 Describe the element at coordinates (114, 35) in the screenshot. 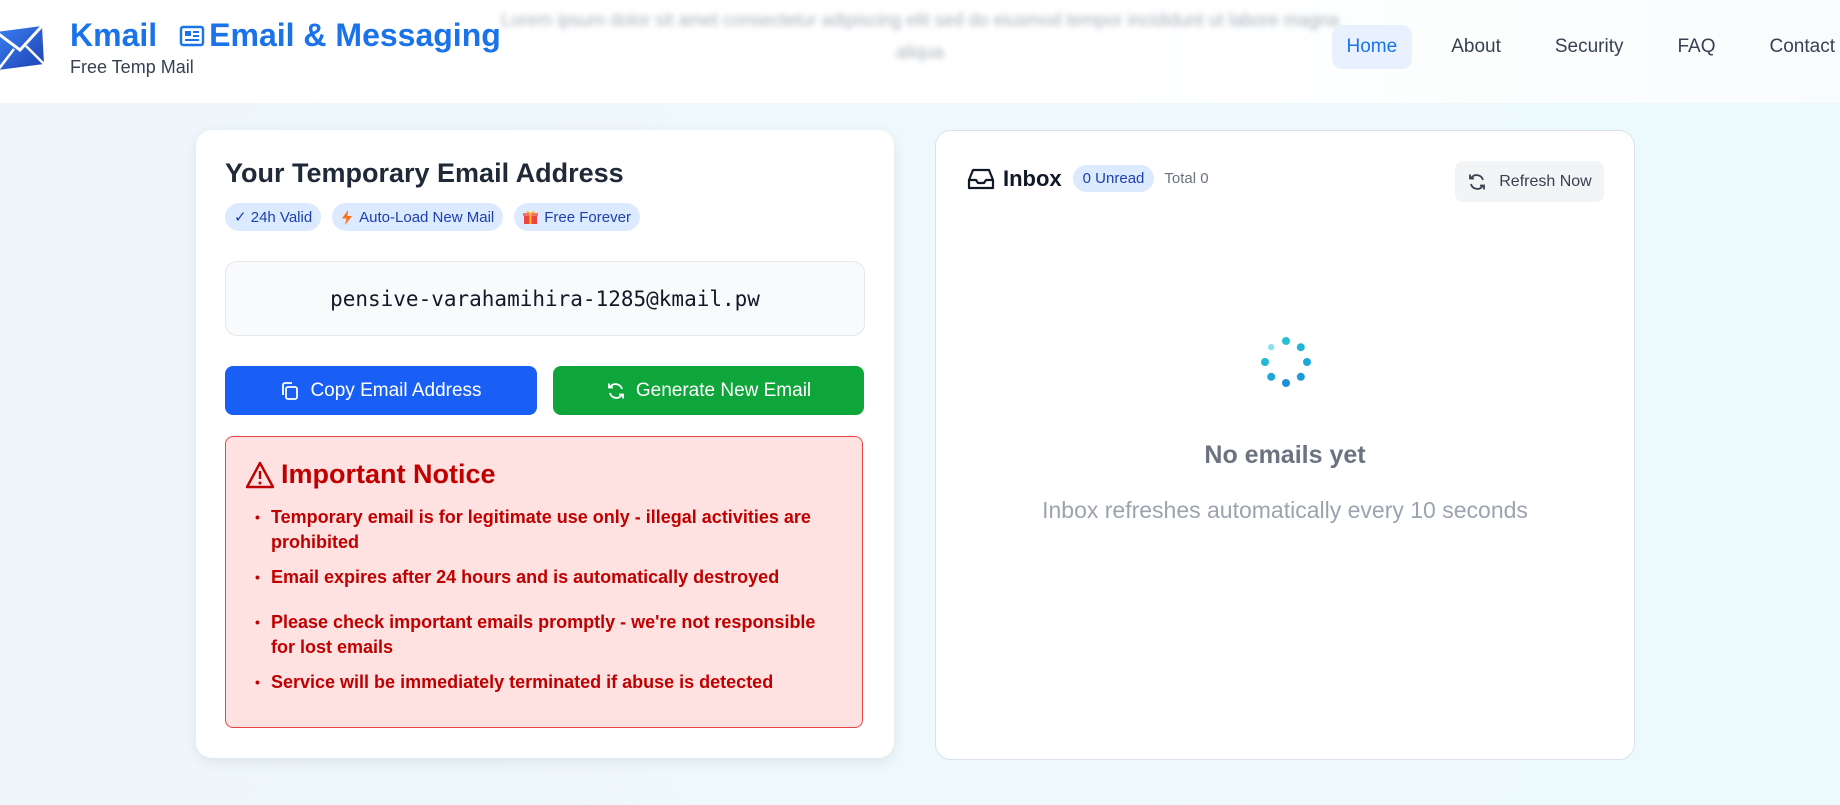

I see `brand-name: Kmail` at that location.